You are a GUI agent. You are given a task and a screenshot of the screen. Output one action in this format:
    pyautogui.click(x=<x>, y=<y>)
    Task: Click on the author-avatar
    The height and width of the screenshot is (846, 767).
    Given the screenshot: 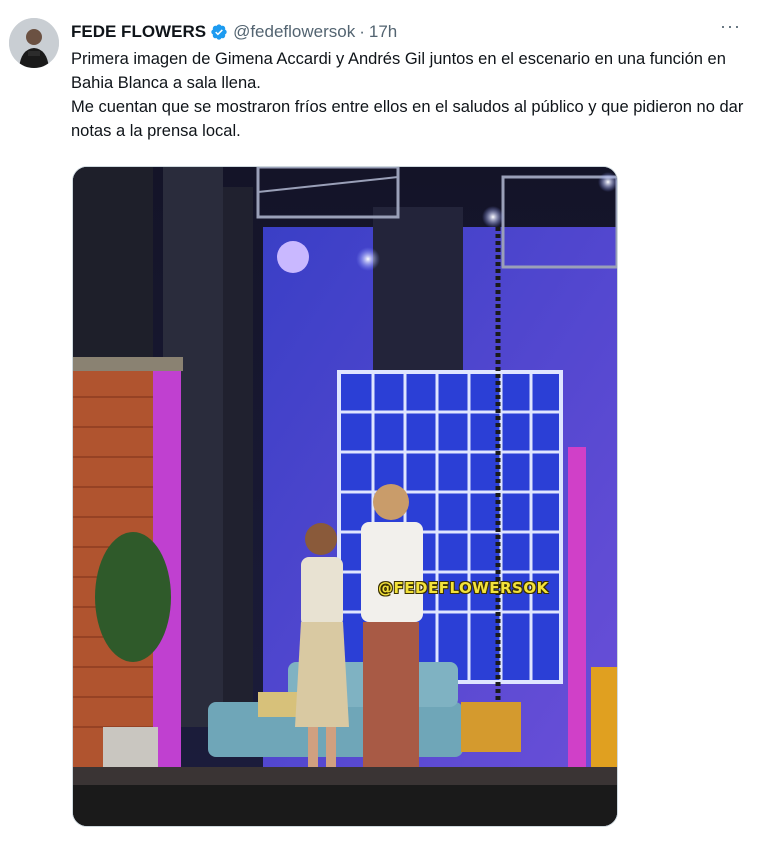 What is the action you would take?
    pyautogui.click(x=34, y=43)
    